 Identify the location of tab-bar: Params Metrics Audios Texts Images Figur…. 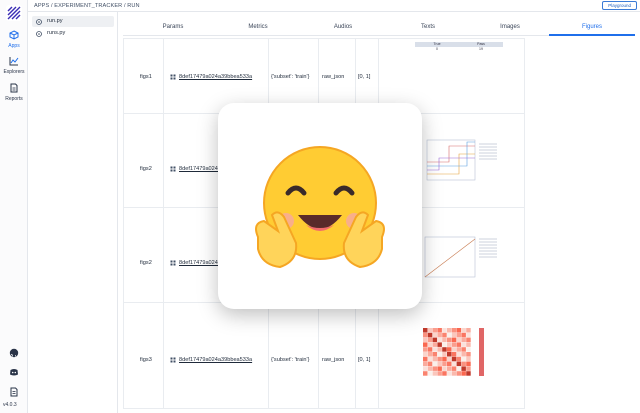
(379, 28).